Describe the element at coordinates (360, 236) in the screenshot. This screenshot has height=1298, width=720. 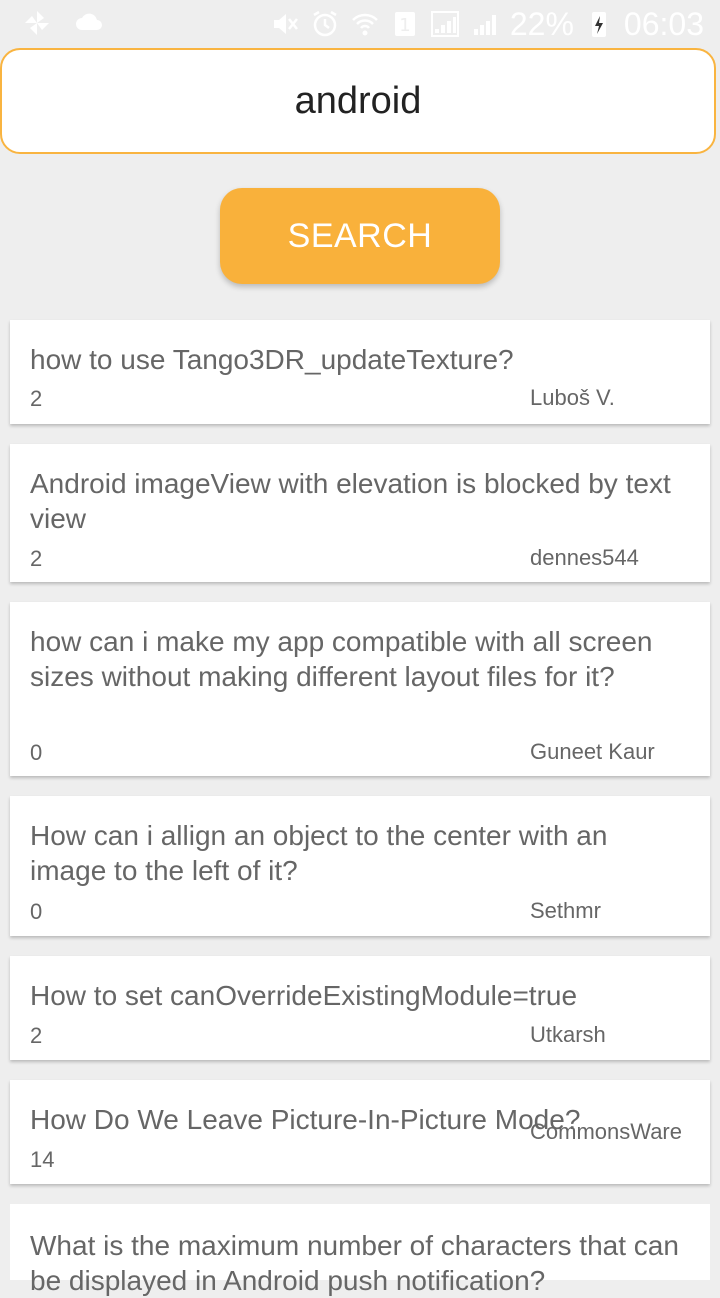
I see `search-button: SEARCH` at that location.